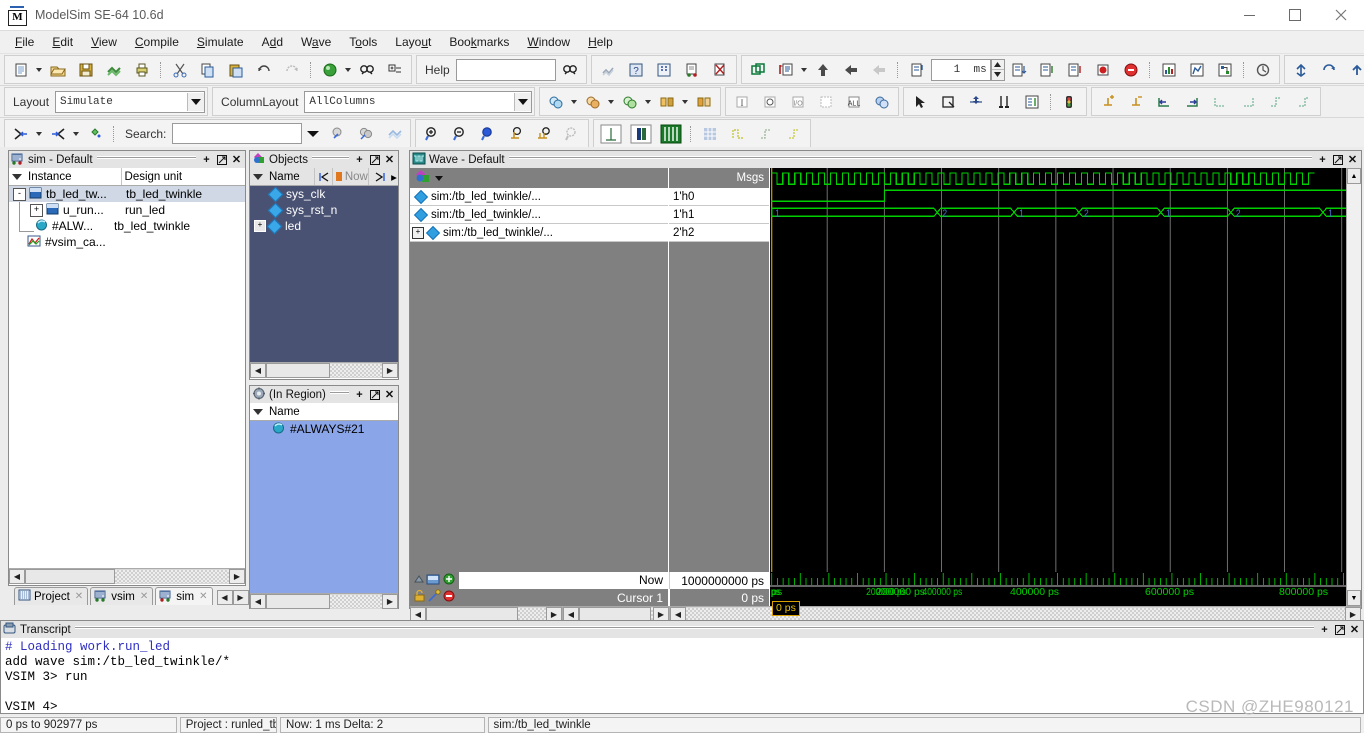 This screenshot has width=1364, height=733. Describe the element at coordinates (574, 101) in the screenshot. I see `radix-dropdown-icon` at that location.